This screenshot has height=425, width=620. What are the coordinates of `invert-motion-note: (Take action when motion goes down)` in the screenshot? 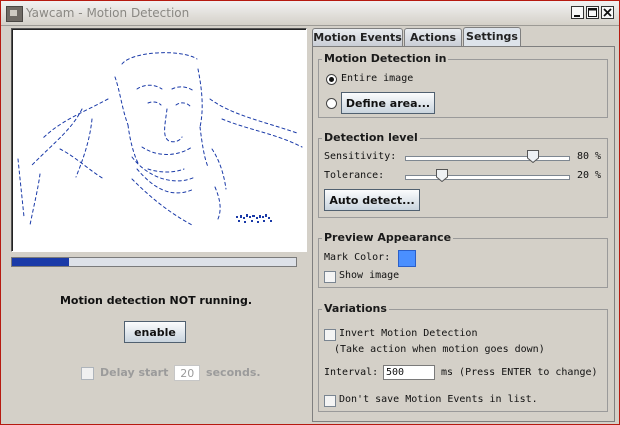 It's located at (439, 349).